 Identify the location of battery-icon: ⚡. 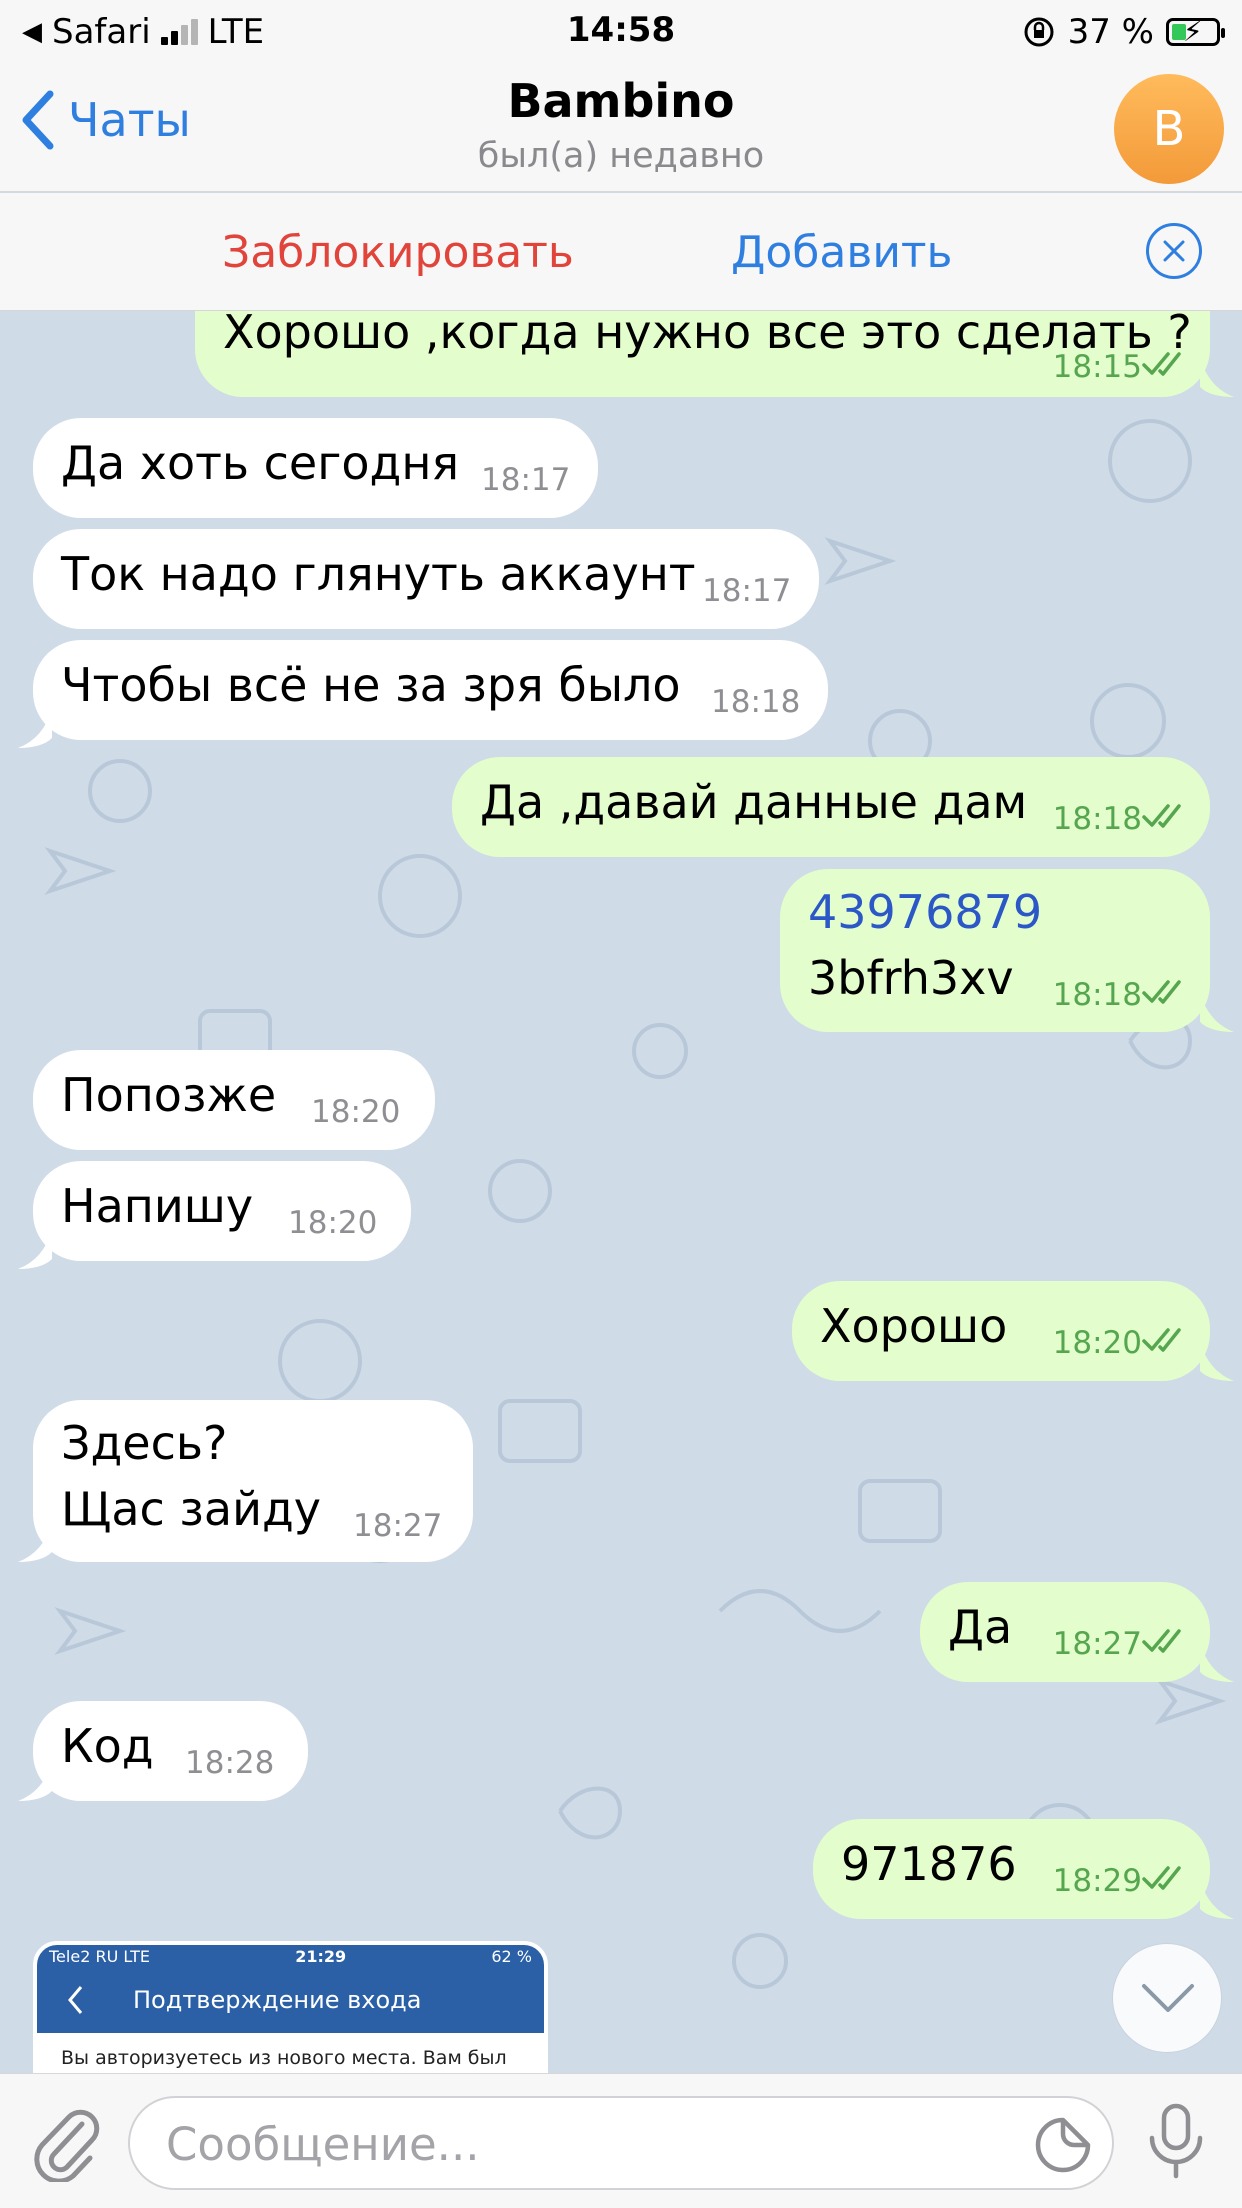
(1195, 31).